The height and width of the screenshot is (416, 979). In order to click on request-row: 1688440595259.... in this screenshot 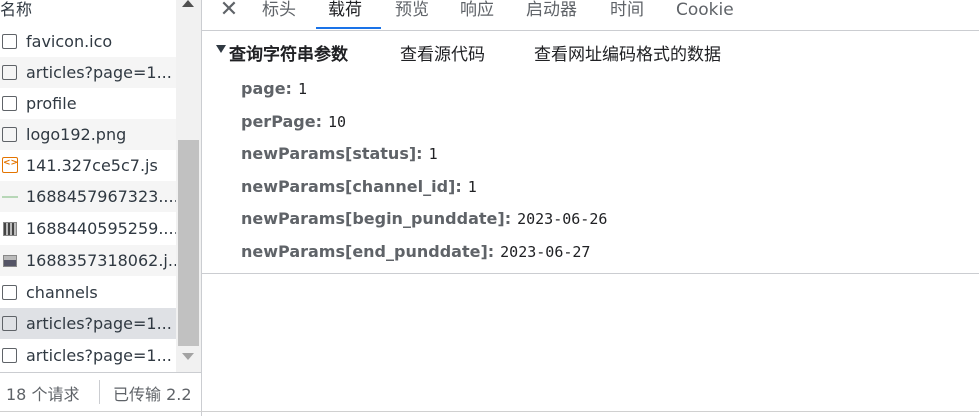, I will do `click(88, 228)`.